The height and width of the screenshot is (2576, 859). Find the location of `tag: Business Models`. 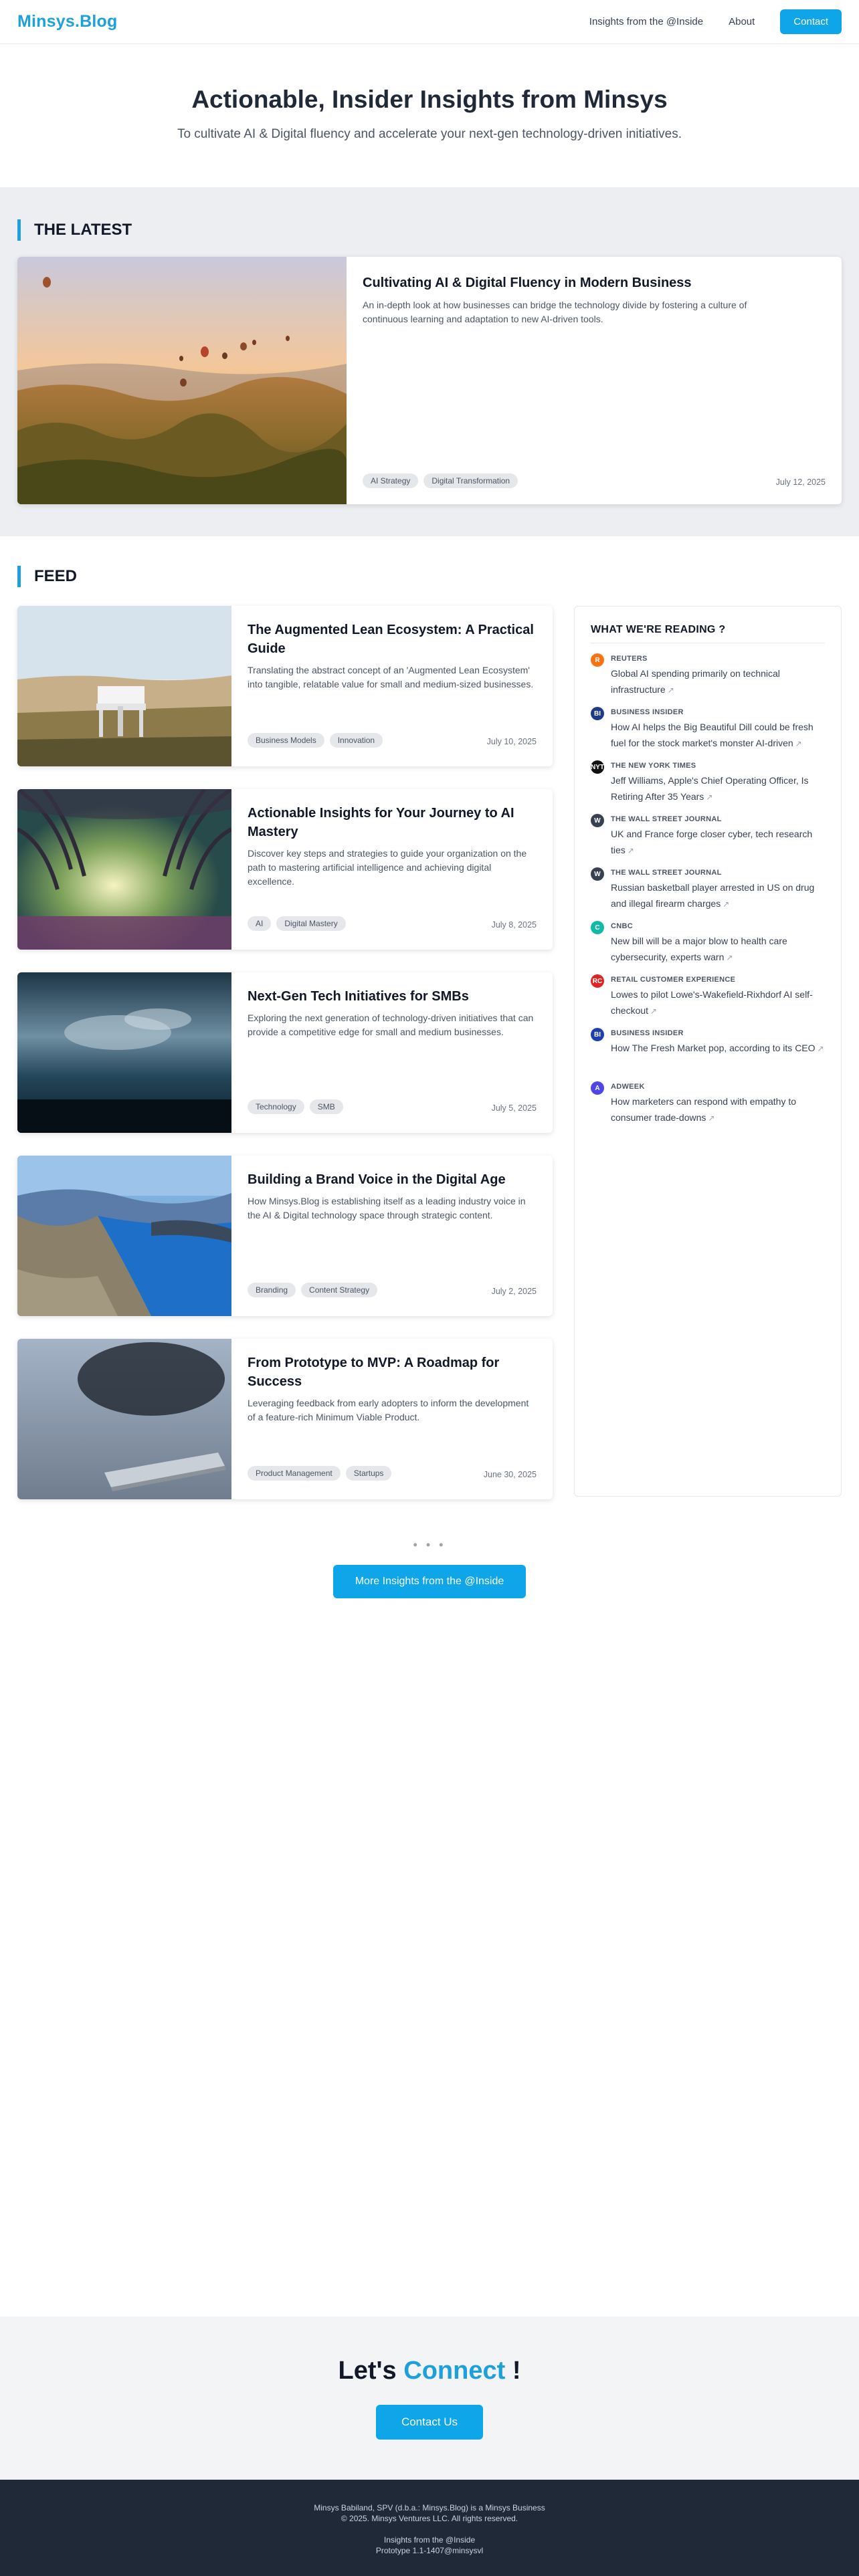

tag: Business Models is located at coordinates (286, 740).